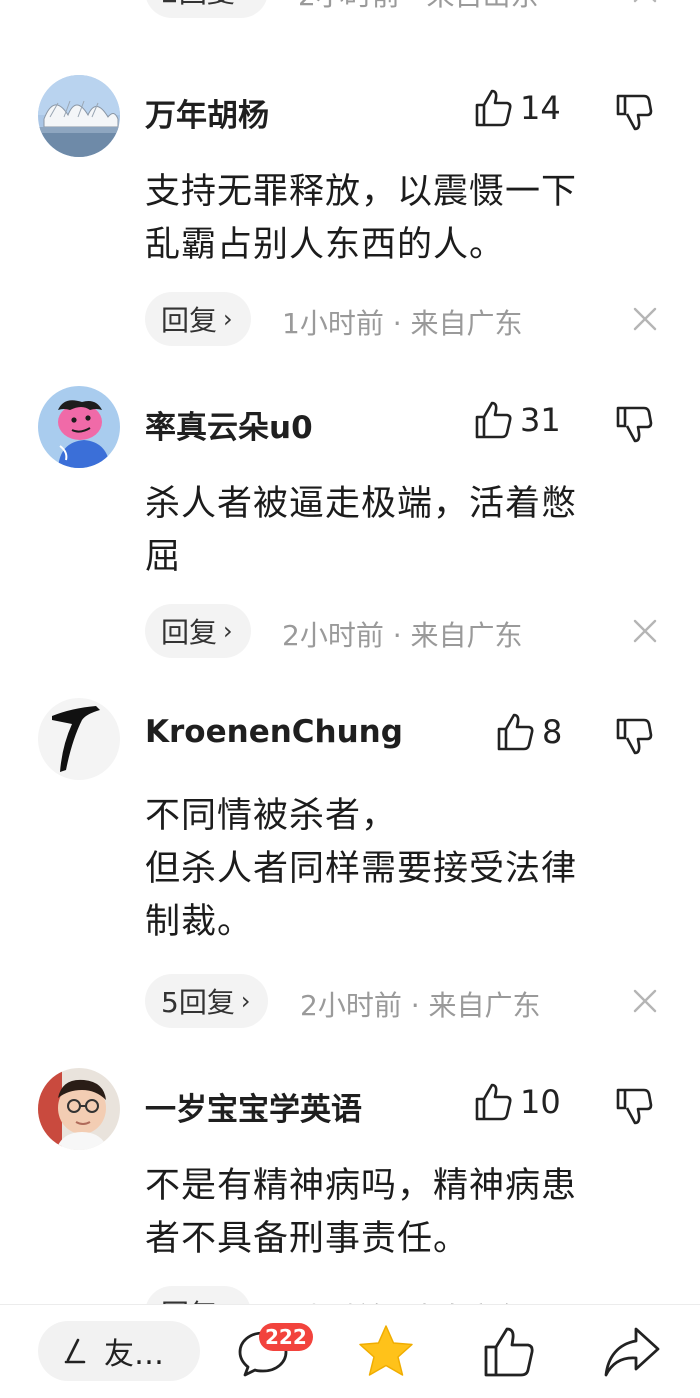  I want to click on favorite-button, so click(386, 1354).